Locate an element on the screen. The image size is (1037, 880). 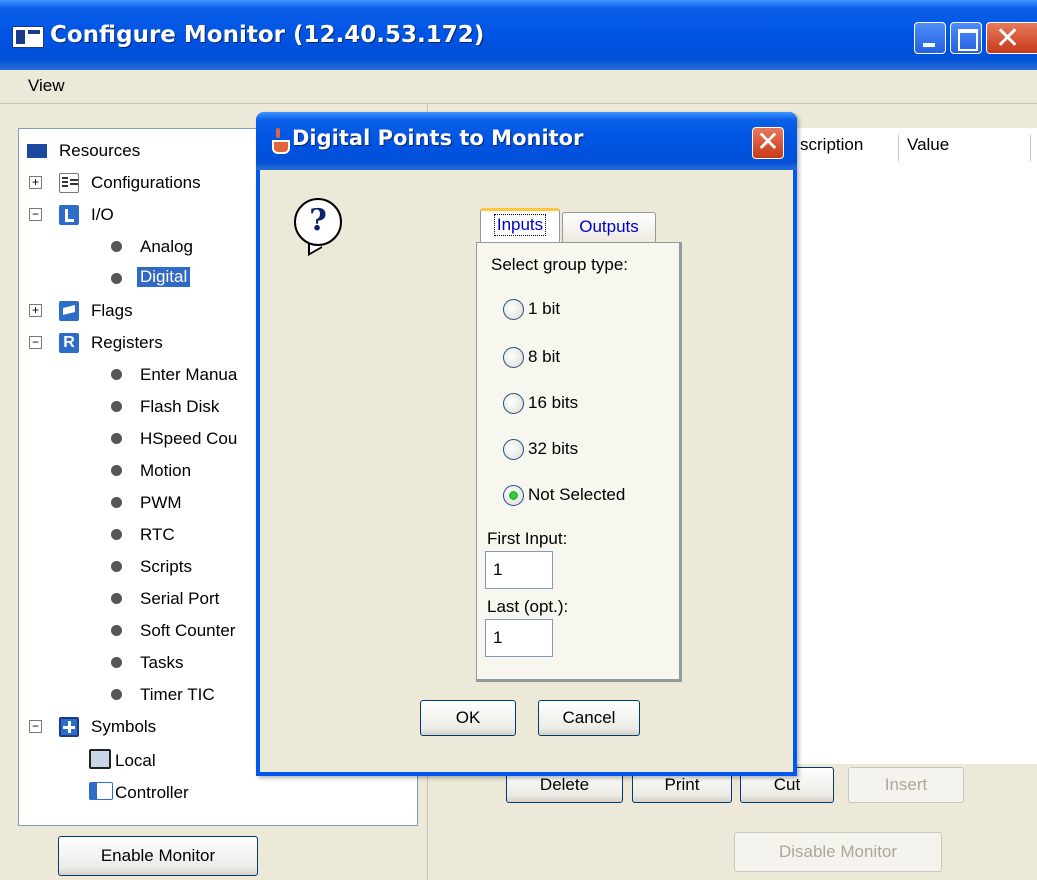
minimize-button is located at coordinates (930, 38).